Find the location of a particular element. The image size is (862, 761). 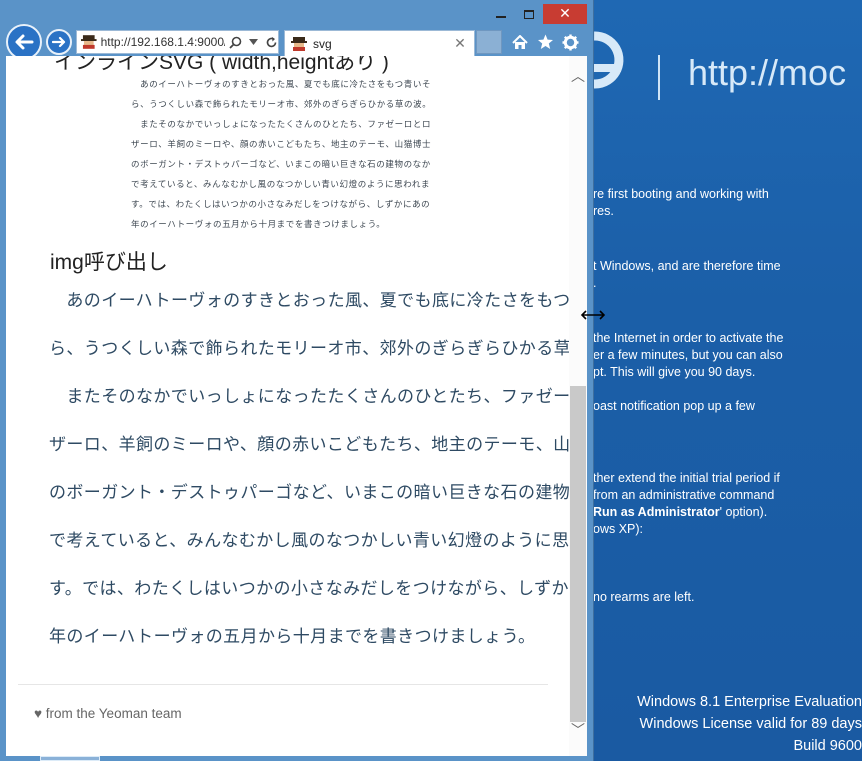

info-line: Run as Administrator' option). is located at coordinates (680, 512).